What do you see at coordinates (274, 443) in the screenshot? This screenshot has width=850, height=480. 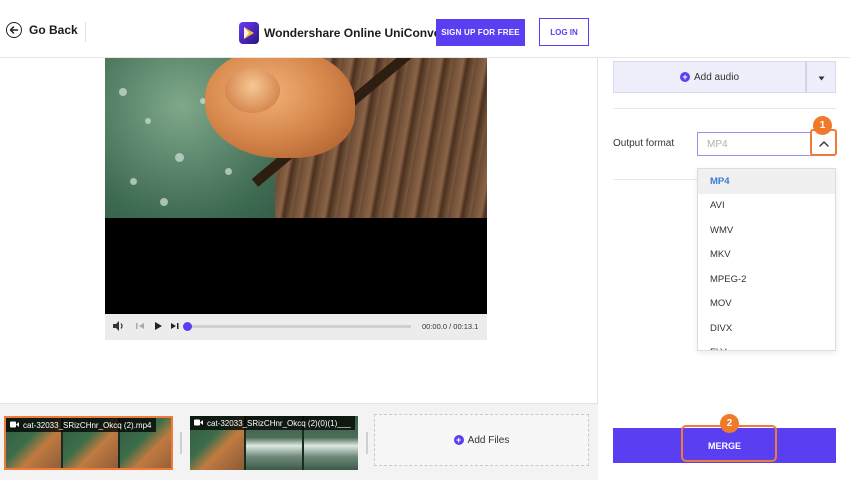 I see `clip-item: cat-32033_SRizCHnr_Okcq (2)(0)(1)___` at bounding box center [274, 443].